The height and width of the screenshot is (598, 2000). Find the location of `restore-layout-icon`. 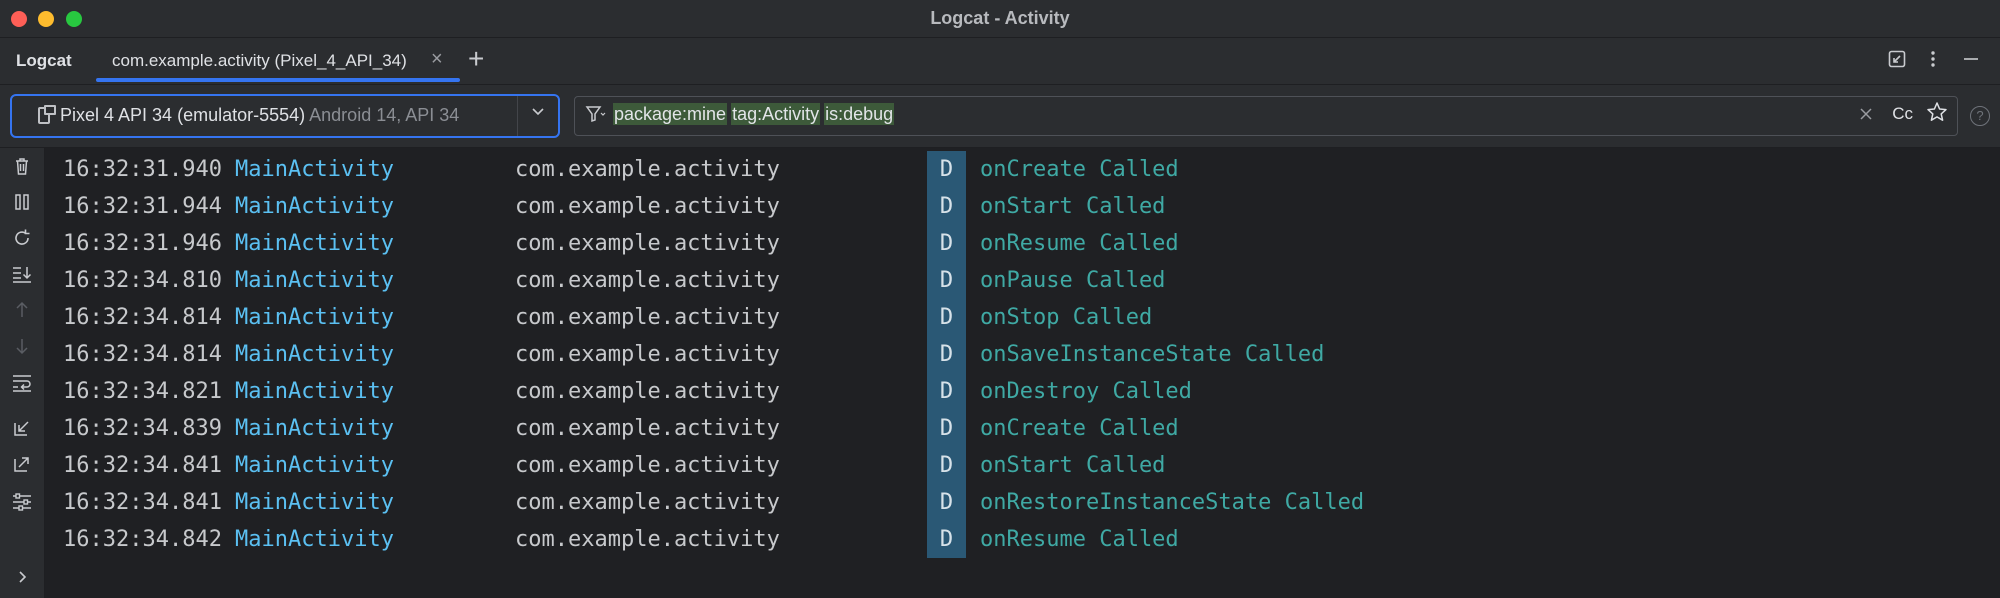

restore-layout-icon is located at coordinates (1897, 61).